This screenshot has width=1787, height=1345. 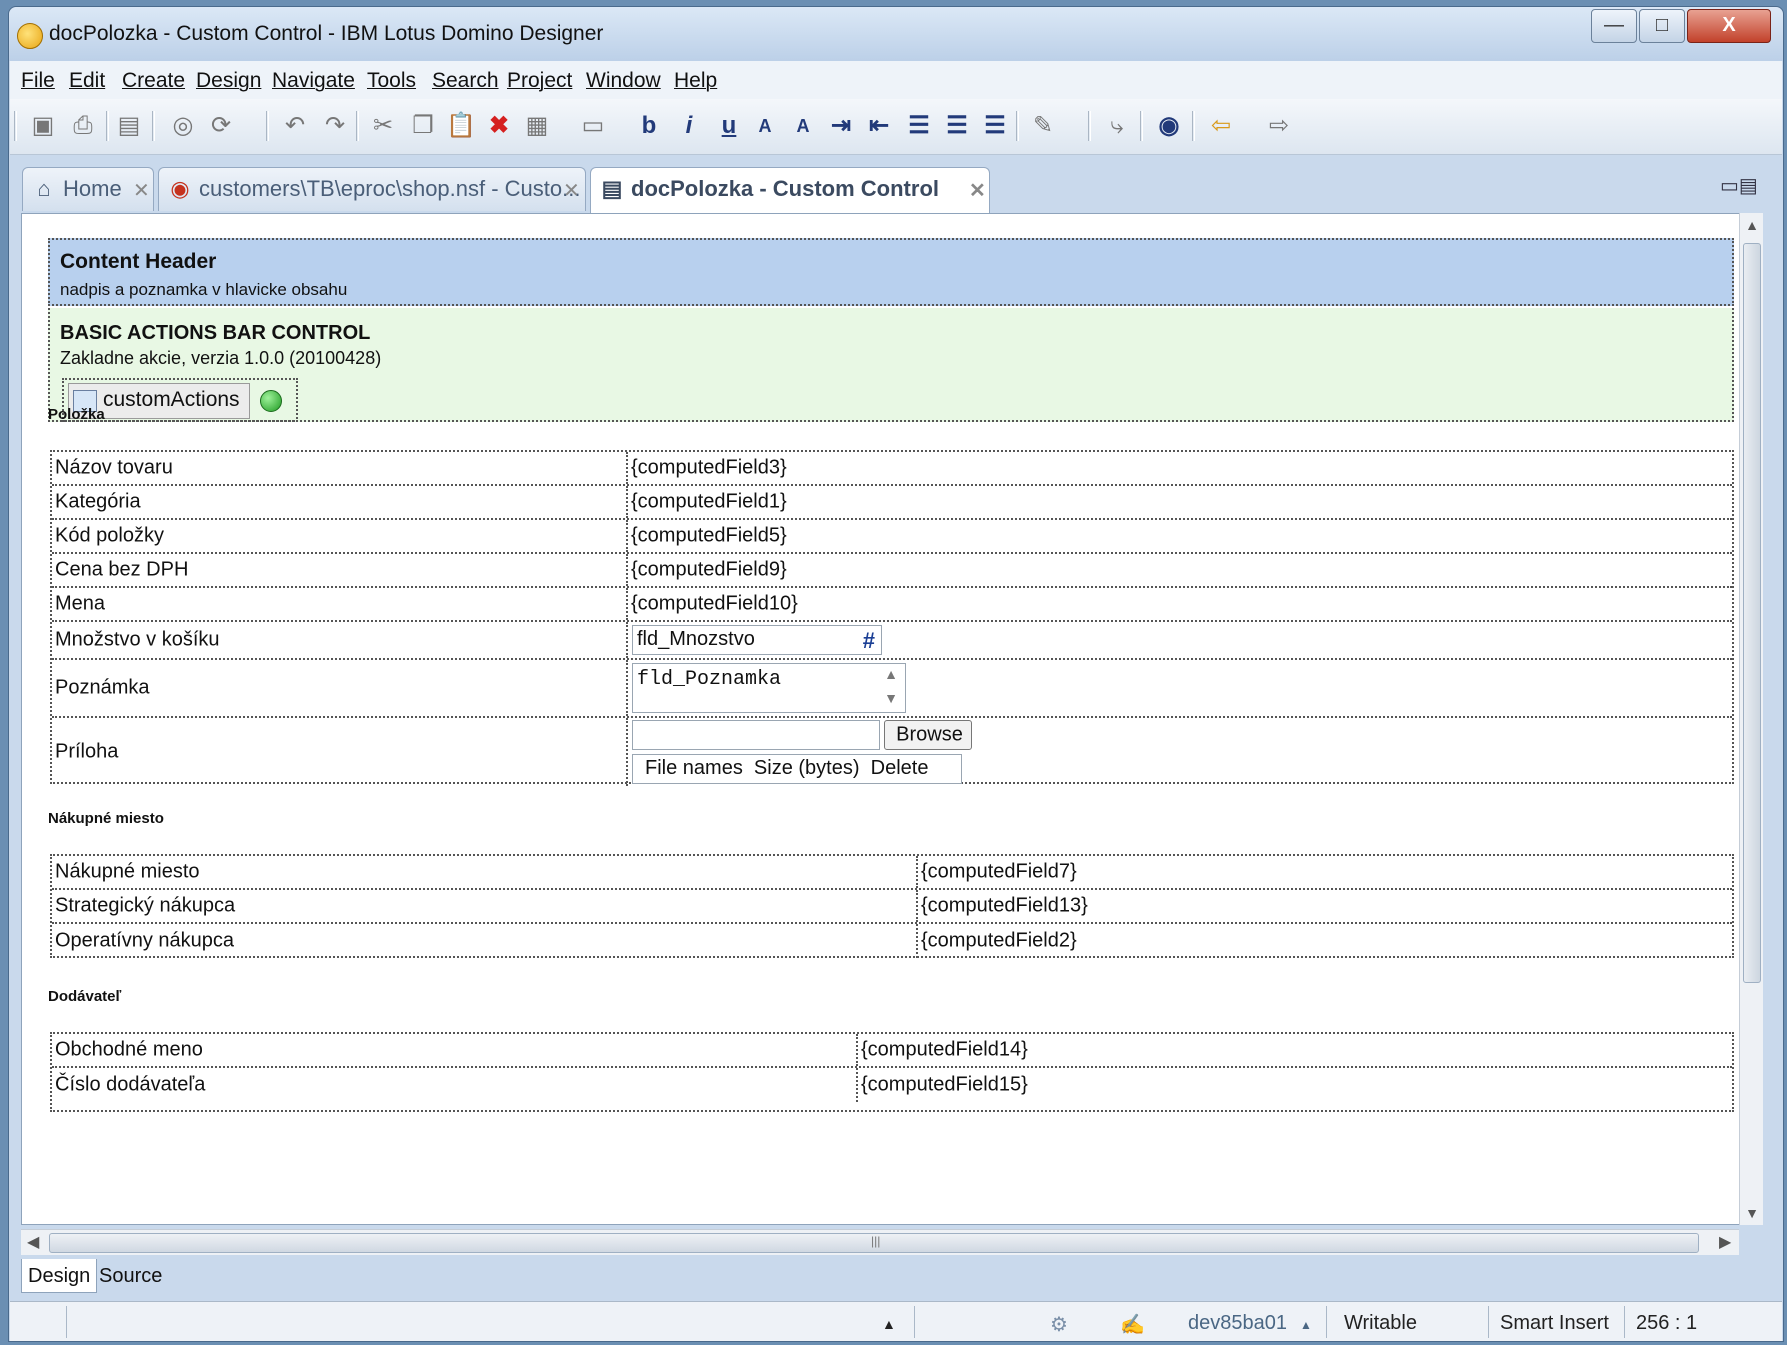 What do you see at coordinates (957, 126) in the screenshot?
I see `align-center-icon: ☰` at bounding box center [957, 126].